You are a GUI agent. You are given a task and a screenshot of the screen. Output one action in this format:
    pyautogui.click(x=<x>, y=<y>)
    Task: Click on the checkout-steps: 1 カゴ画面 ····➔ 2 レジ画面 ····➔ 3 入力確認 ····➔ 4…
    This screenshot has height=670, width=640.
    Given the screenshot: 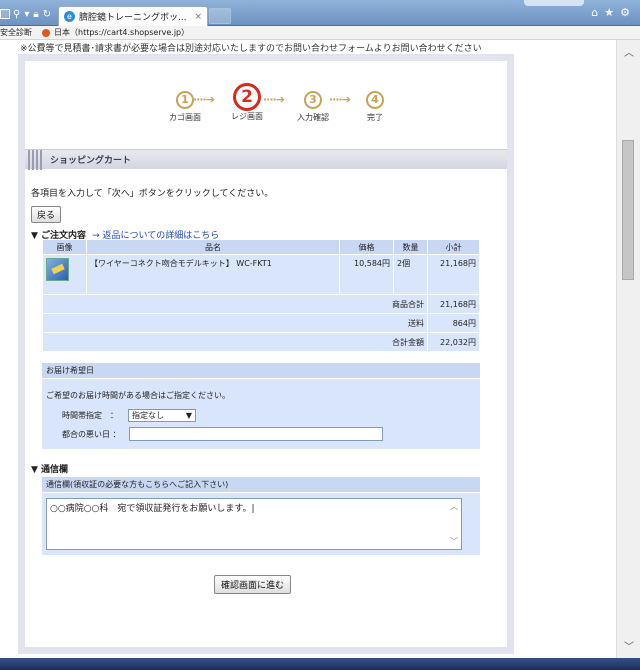 What is the action you would take?
    pyautogui.click(x=284, y=104)
    